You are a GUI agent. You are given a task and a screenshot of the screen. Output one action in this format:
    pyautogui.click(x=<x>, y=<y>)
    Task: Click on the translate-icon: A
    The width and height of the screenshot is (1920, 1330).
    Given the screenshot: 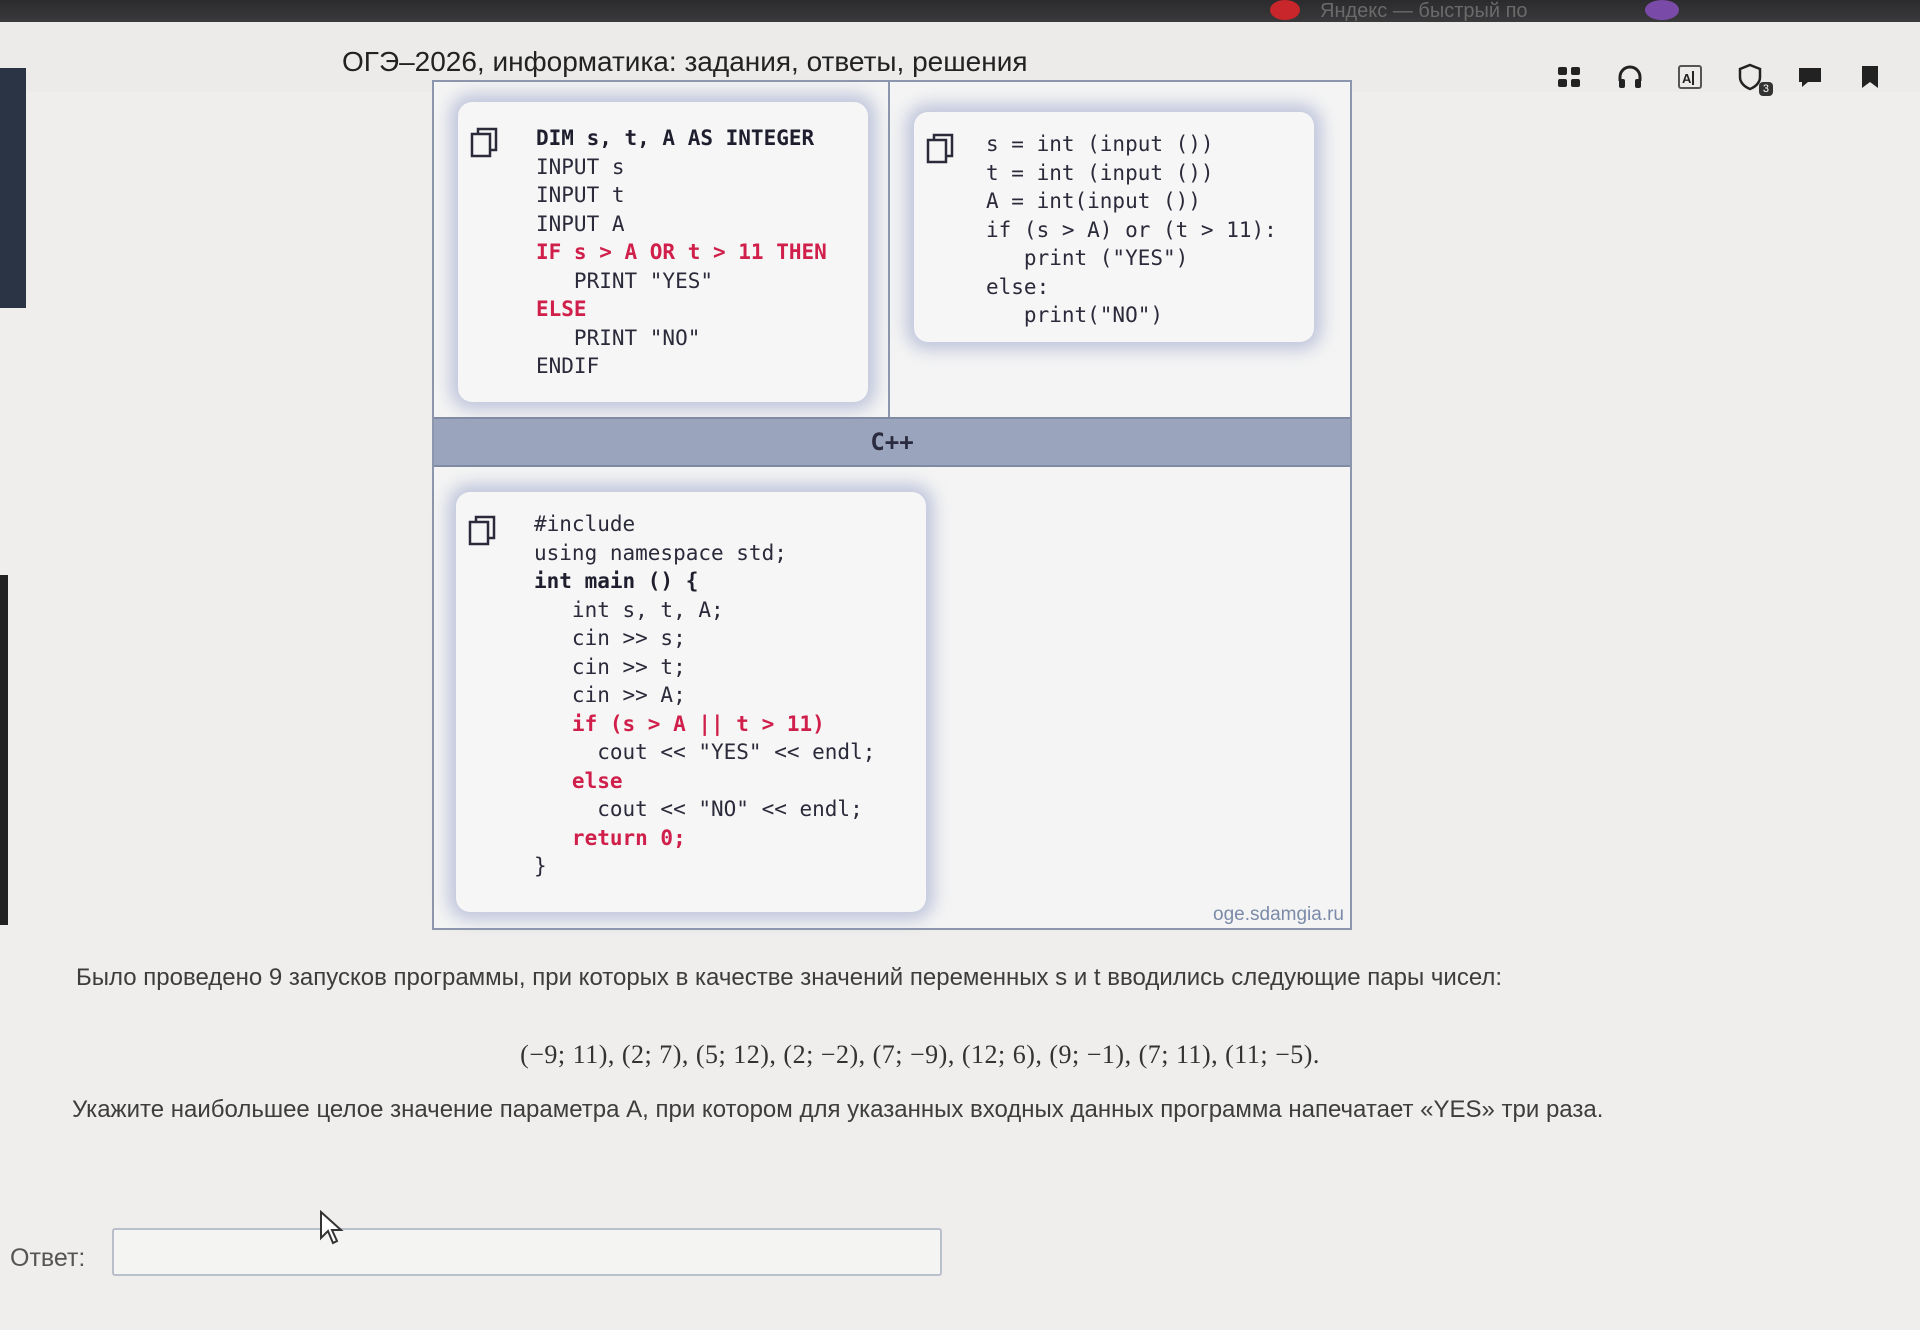 What is the action you would take?
    pyautogui.click(x=1690, y=77)
    